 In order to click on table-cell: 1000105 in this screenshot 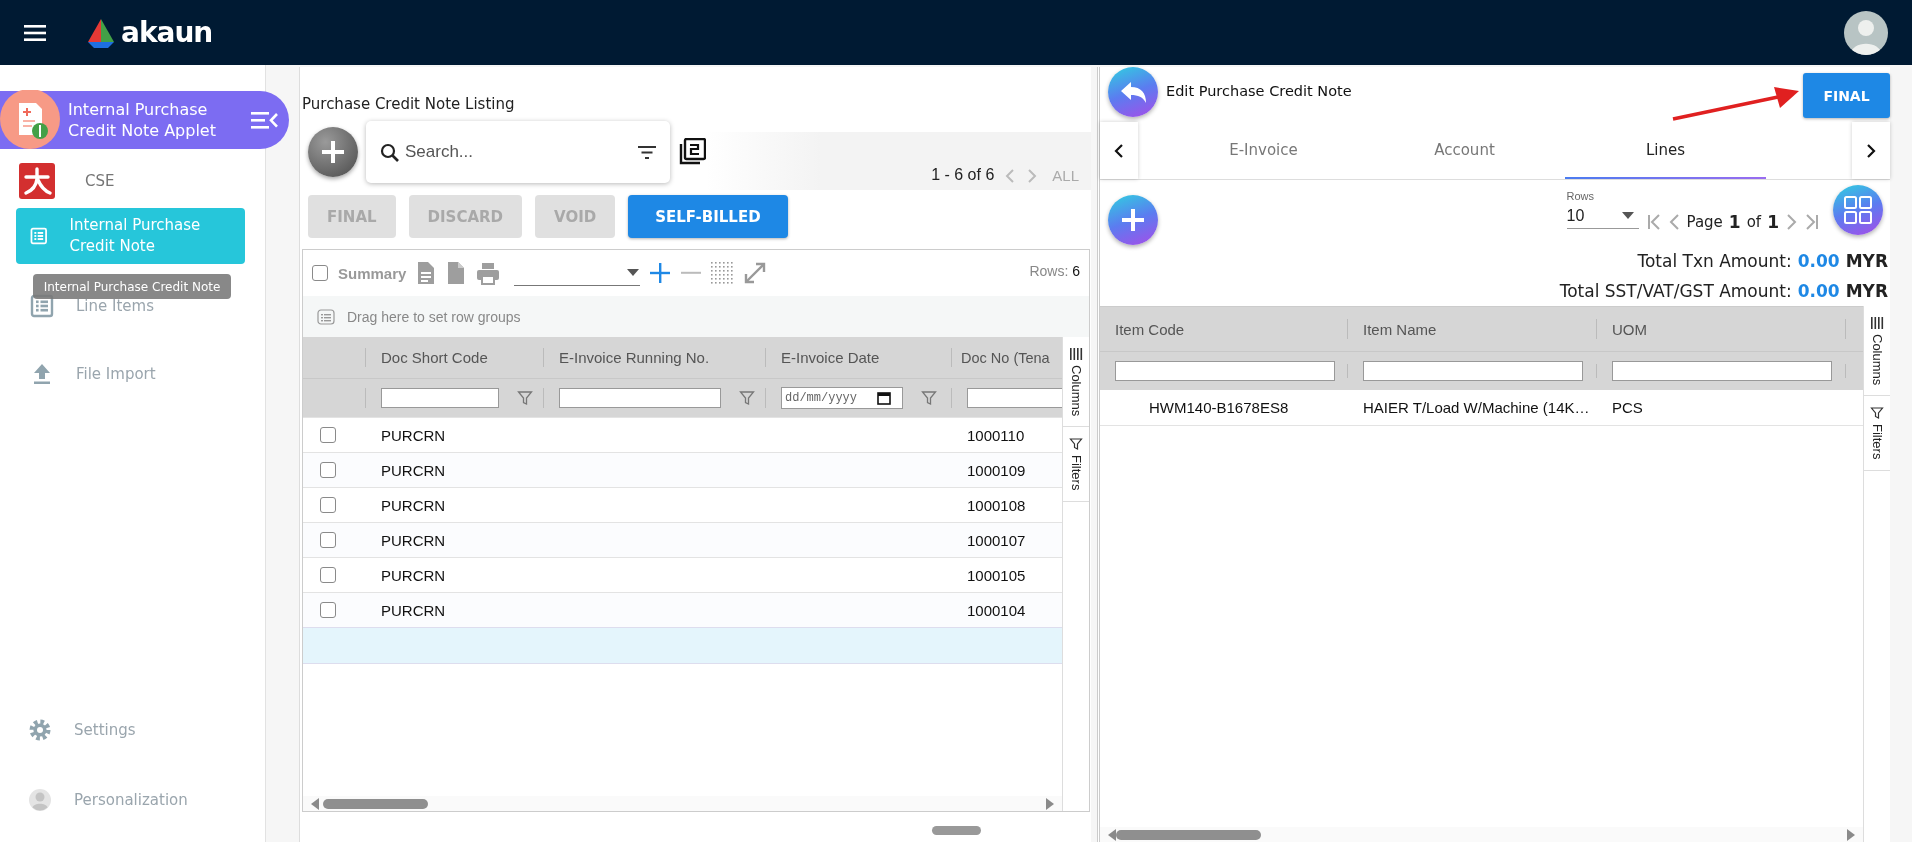, I will do `click(996, 575)`.